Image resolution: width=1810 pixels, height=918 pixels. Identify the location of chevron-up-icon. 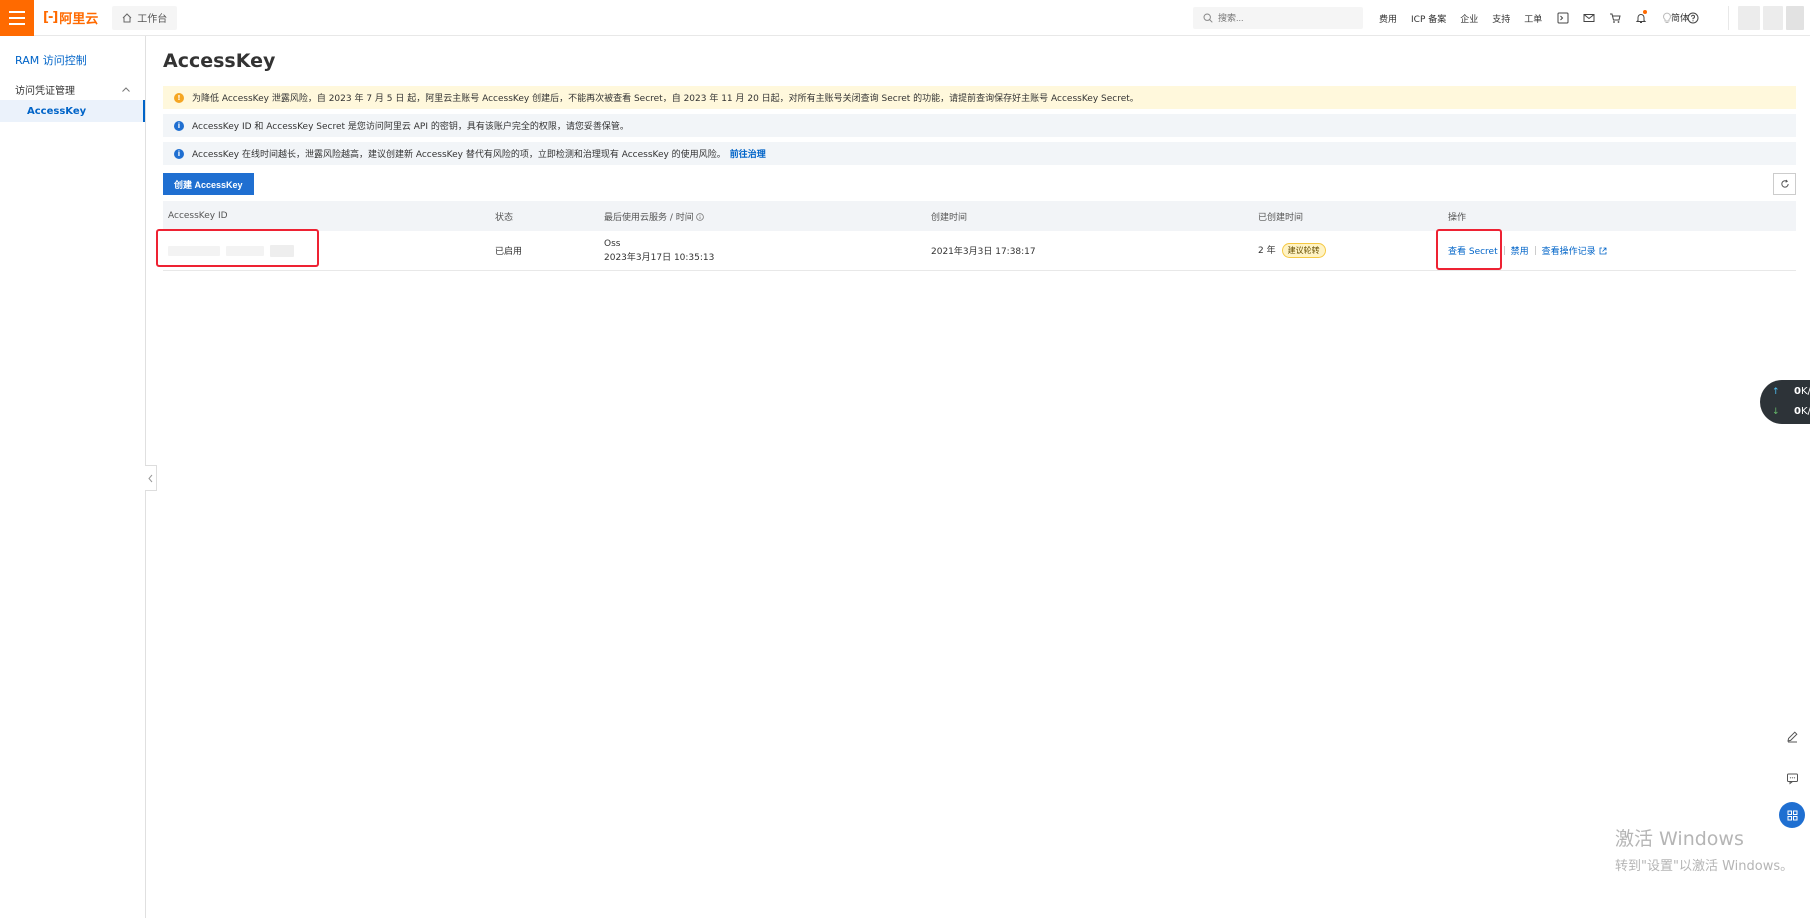
(126, 89).